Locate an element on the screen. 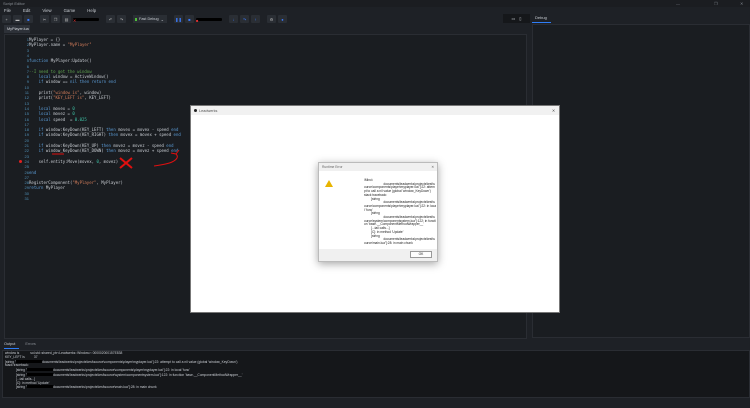  line-number: 15 is located at coordinates (26, 114).